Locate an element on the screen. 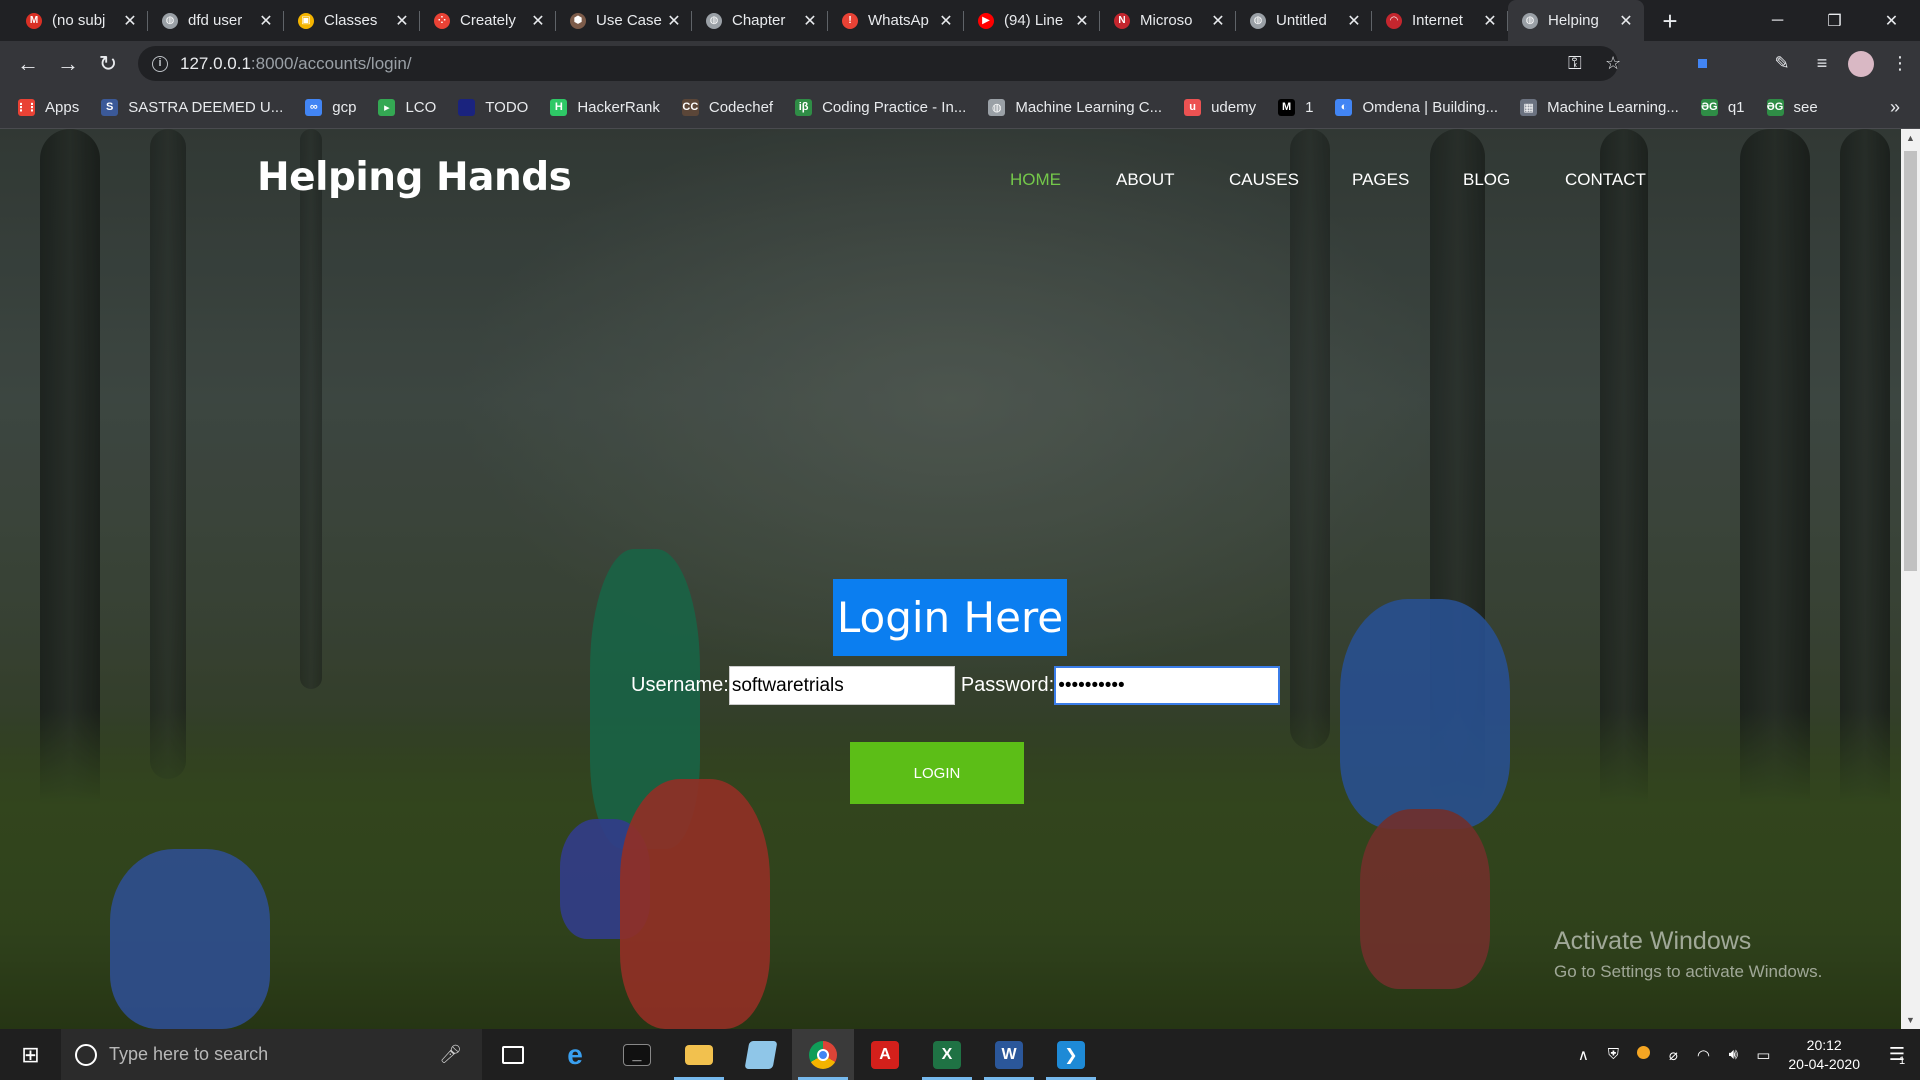 The width and height of the screenshot is (1920, 1080). back-arrow-icon: ← is located at coordinates (28, 64).